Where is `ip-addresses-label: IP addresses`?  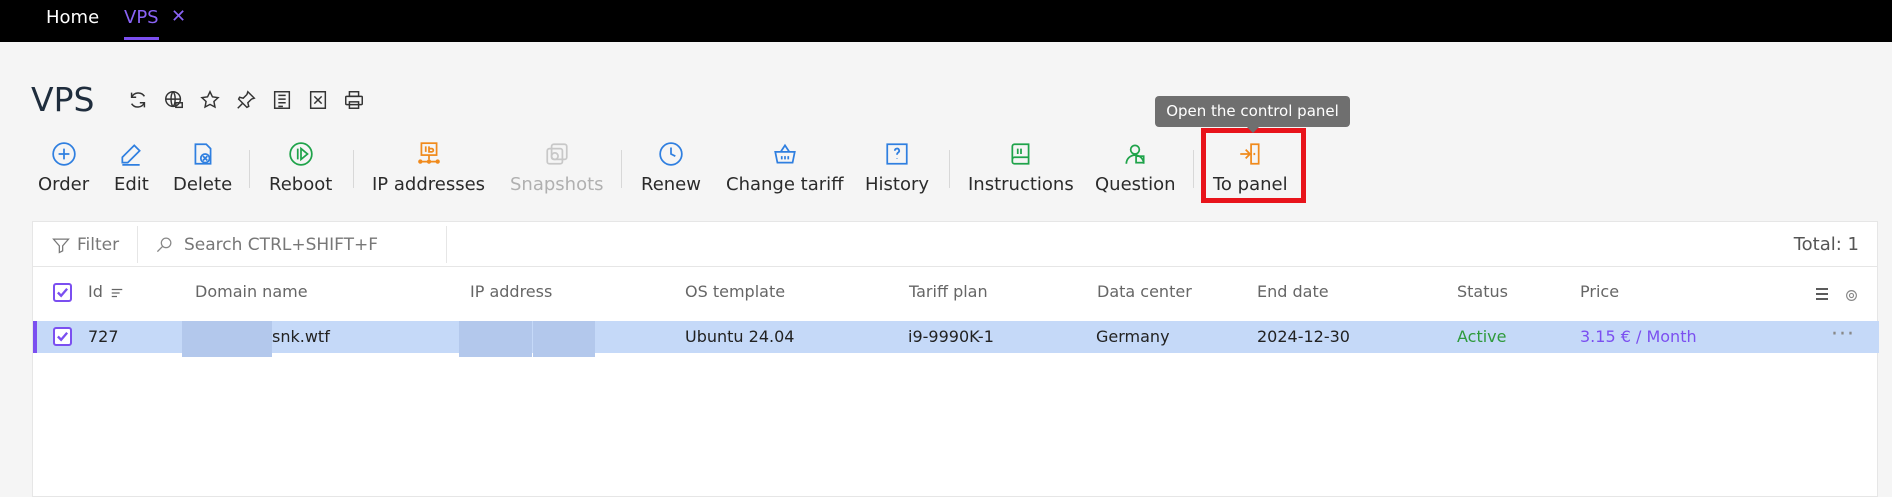
ip-addresses-label: IP addresses is located at coordinates (429, 184).